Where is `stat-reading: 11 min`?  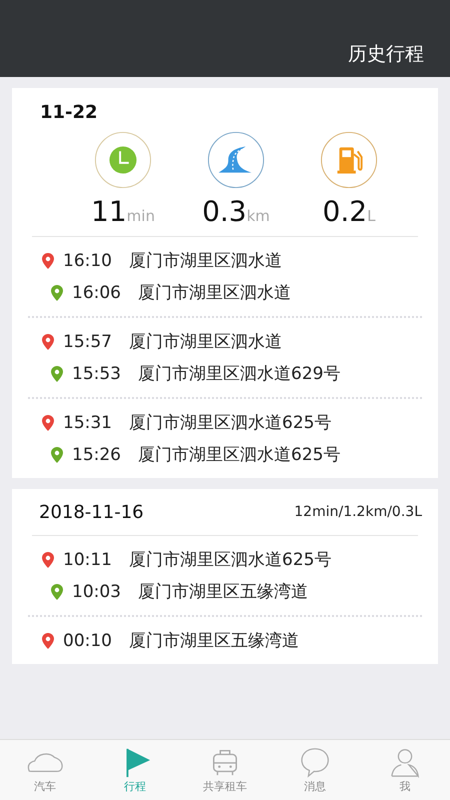
stat-reading: 11 min is located at coordinates (123, 211).